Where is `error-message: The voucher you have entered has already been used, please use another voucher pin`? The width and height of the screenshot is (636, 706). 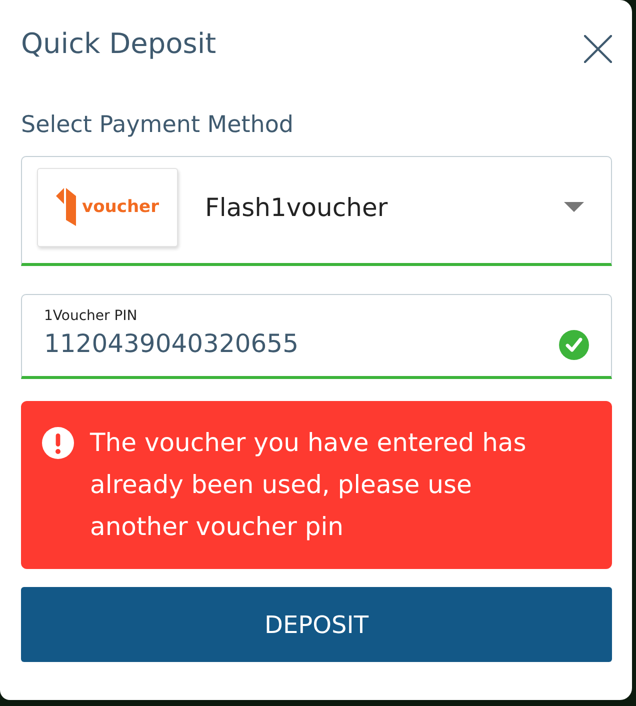
error-message: The voucher you have entered has already been used, please use another voucher pin is located at coordinates (309, 485).